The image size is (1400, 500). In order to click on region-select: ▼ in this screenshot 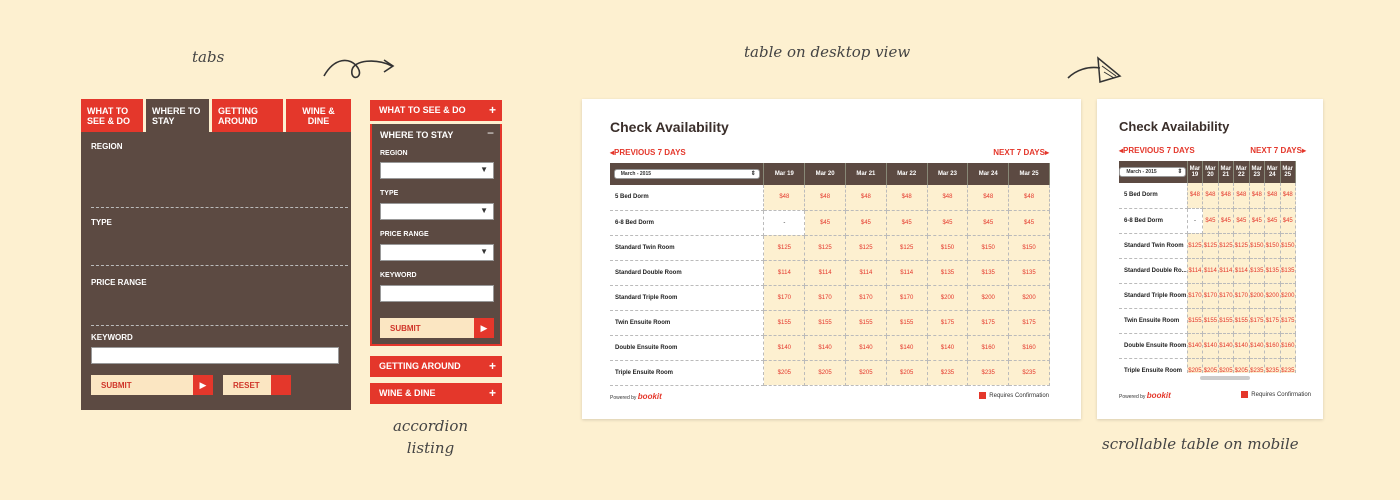, I will do `click(437, 170)`.